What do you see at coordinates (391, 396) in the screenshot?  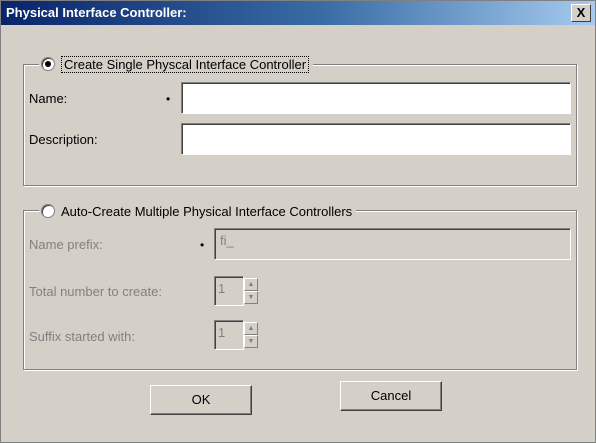 I see `cancel-button: Cancel` at bounding box center [391, 396].